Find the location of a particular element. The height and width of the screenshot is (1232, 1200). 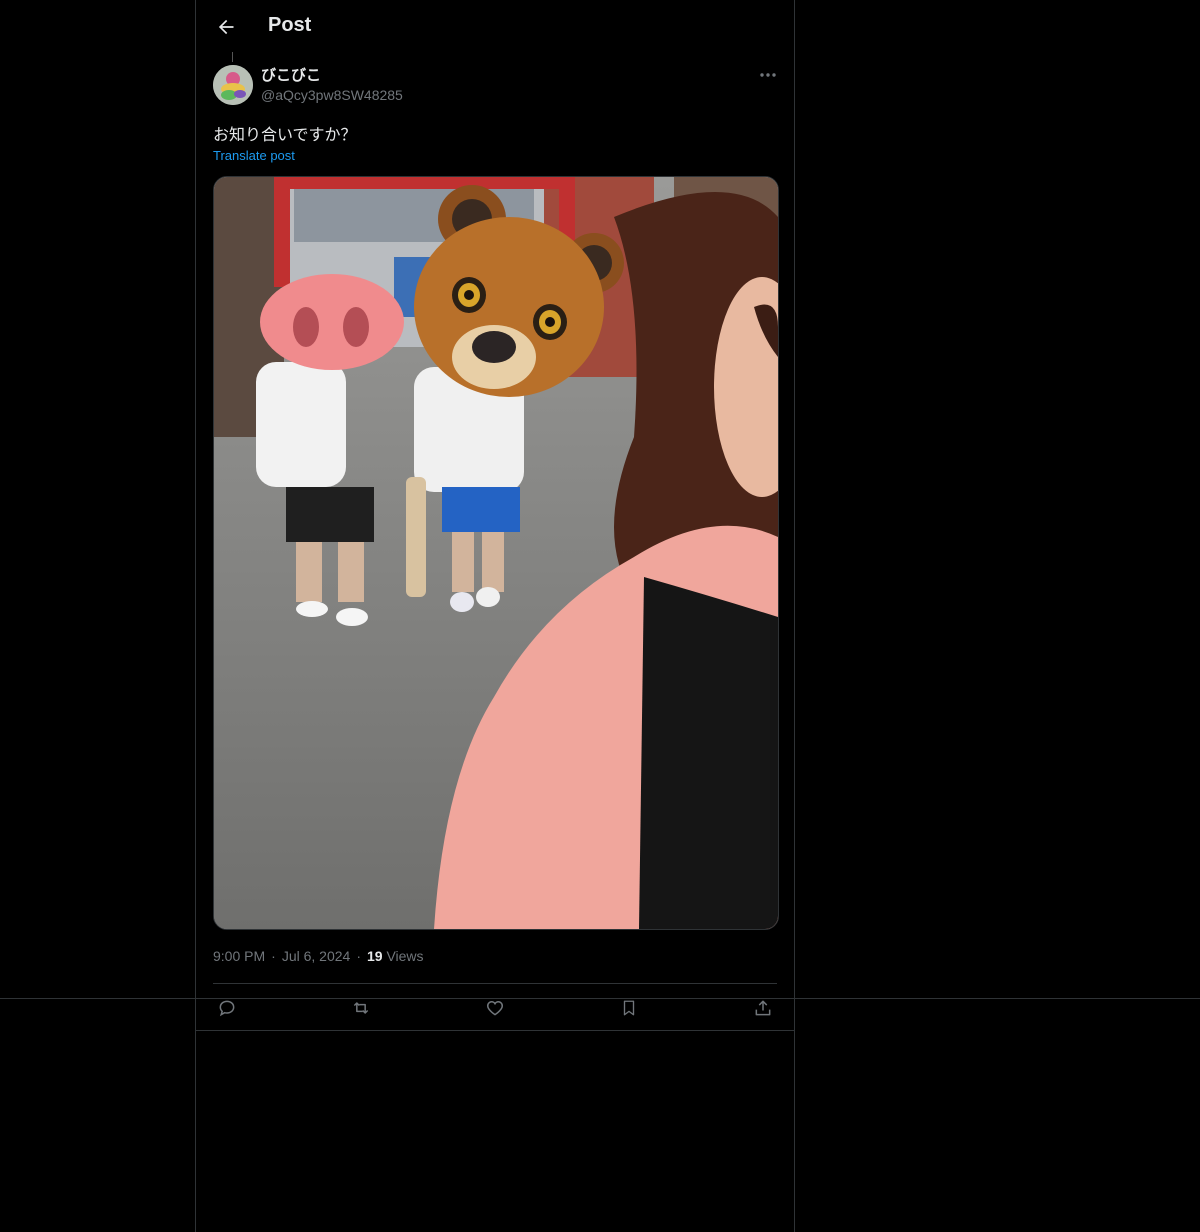

reply-icon is located at coordinates (227, 1008).